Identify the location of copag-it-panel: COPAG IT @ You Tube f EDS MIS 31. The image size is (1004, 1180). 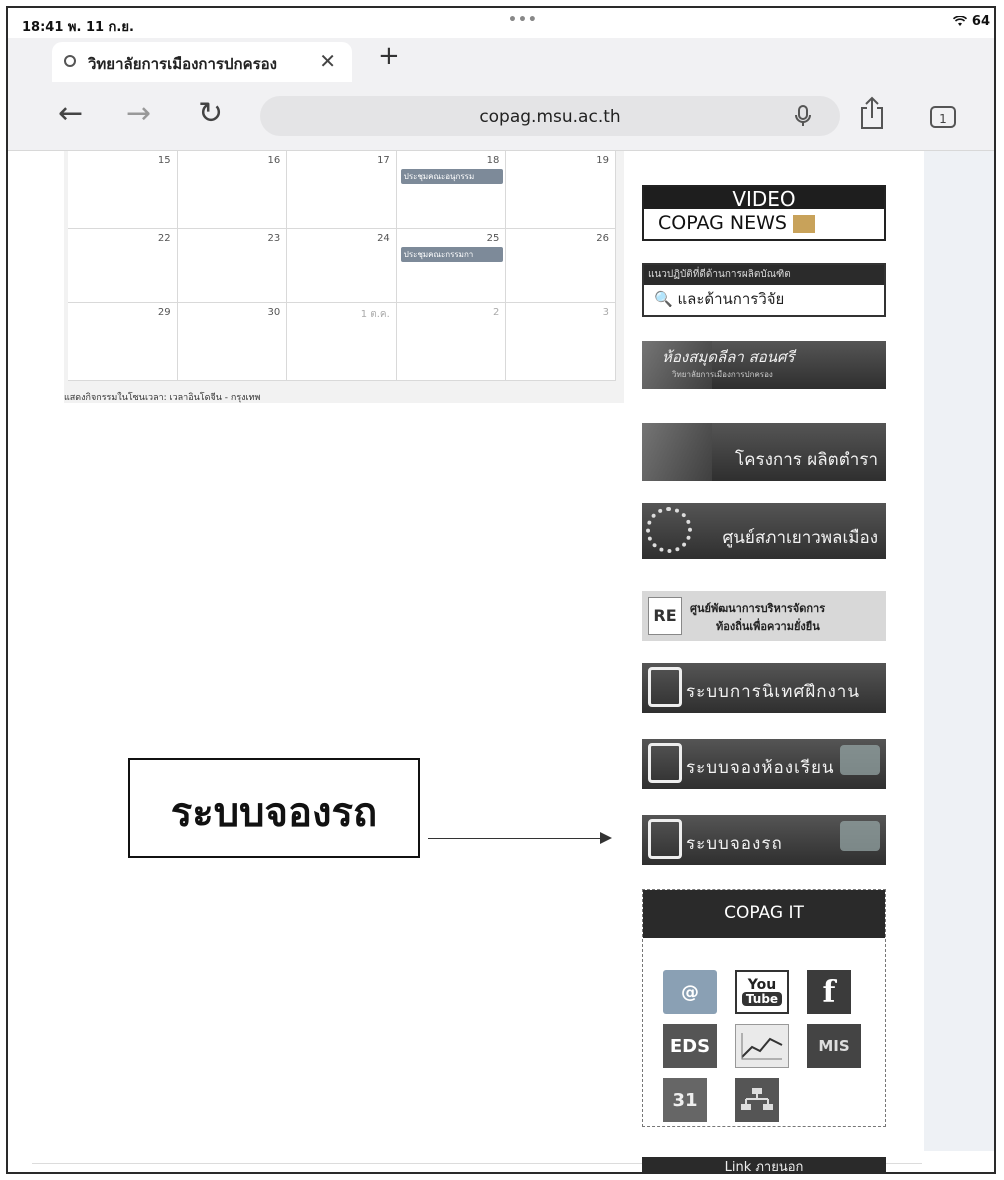
(764, 1008).